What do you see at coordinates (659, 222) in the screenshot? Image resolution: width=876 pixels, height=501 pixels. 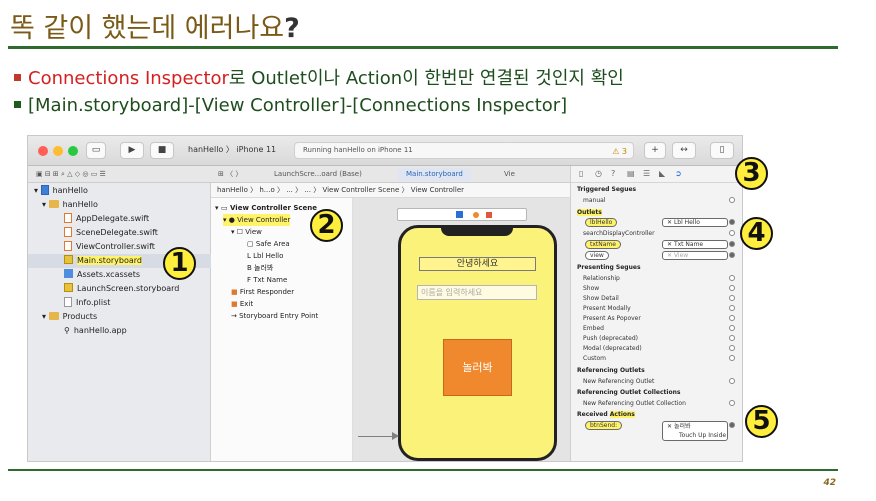 I see `outlet-row: lblHello ✕ Lbl Hello` at bounding box center [659, 222].